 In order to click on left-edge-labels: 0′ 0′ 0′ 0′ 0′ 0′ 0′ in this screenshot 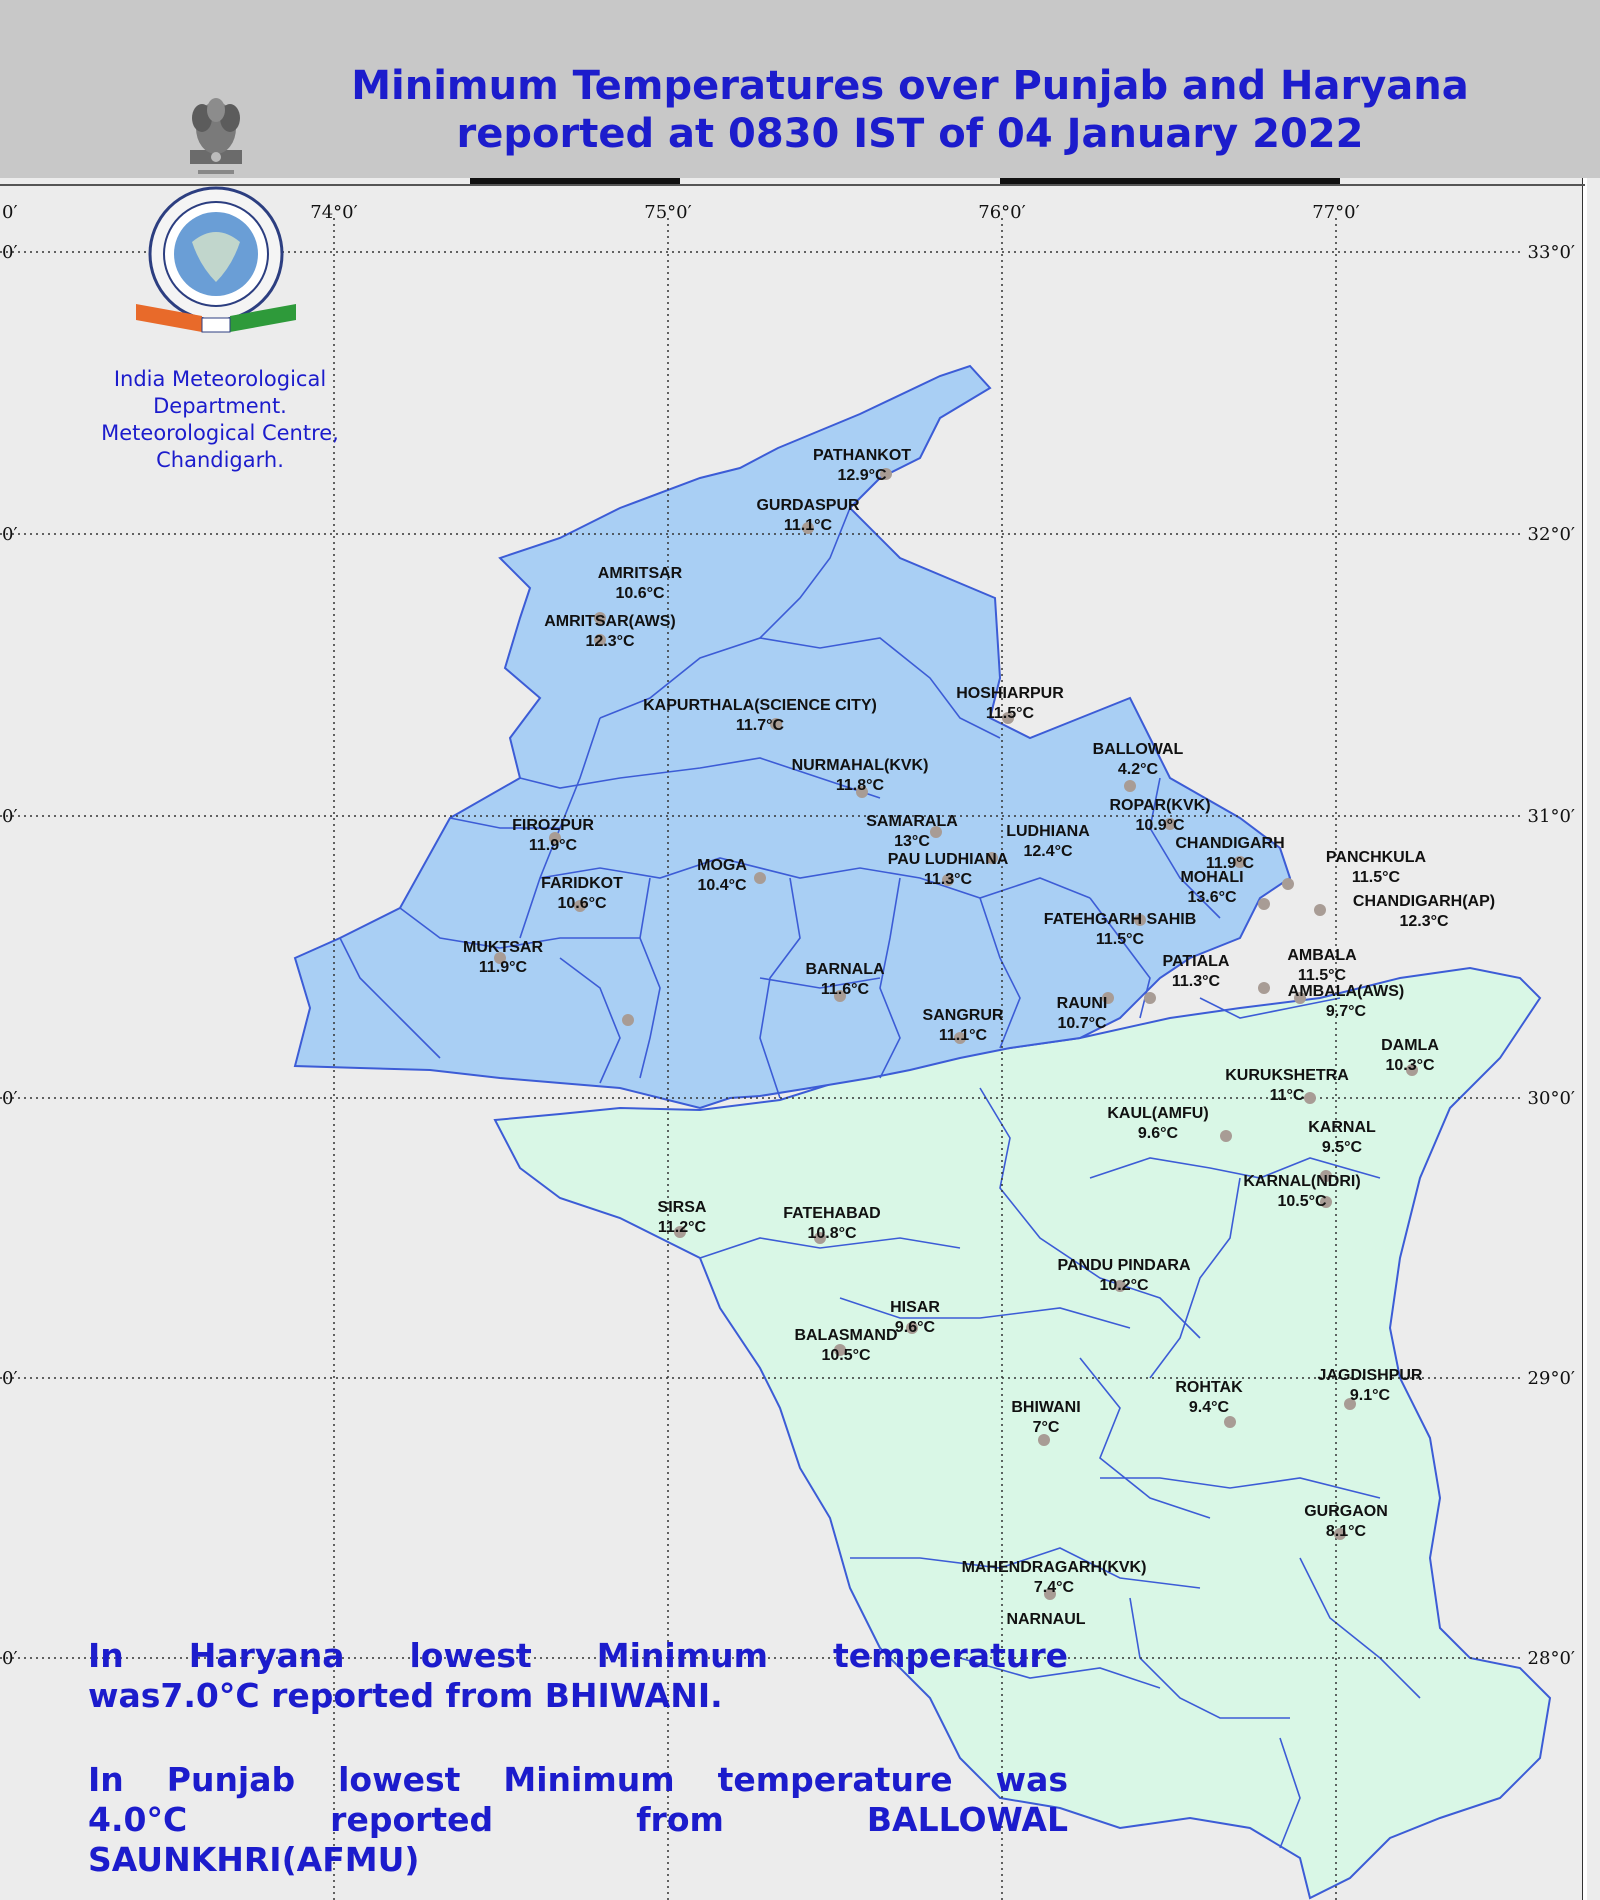, I will do `click(10, 935)`.